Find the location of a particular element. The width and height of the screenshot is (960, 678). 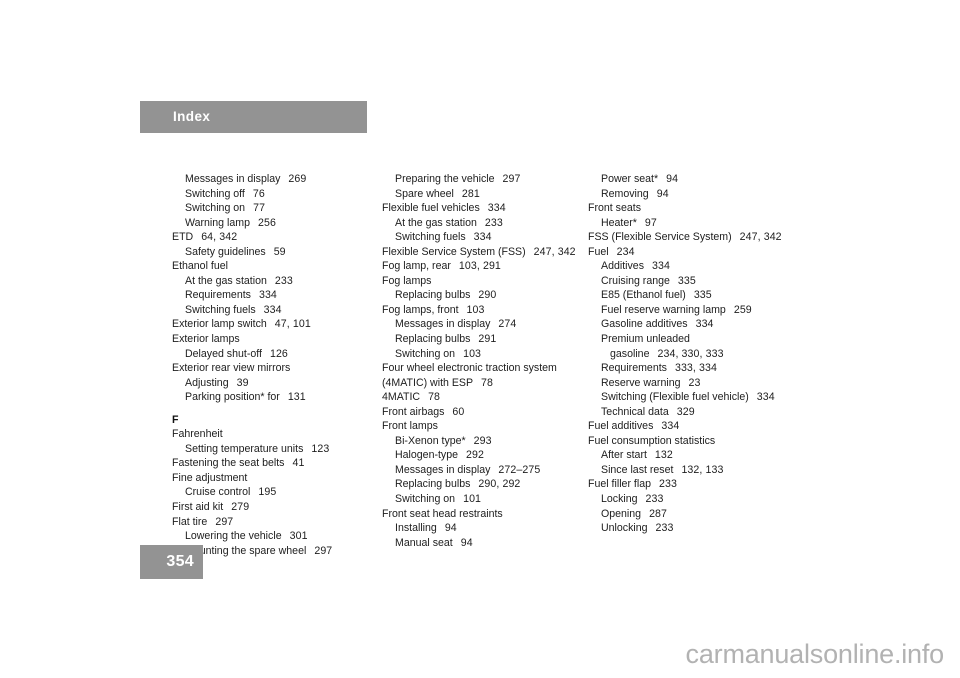

index-entry-pages: 279 is located at coordinates (240, 507).